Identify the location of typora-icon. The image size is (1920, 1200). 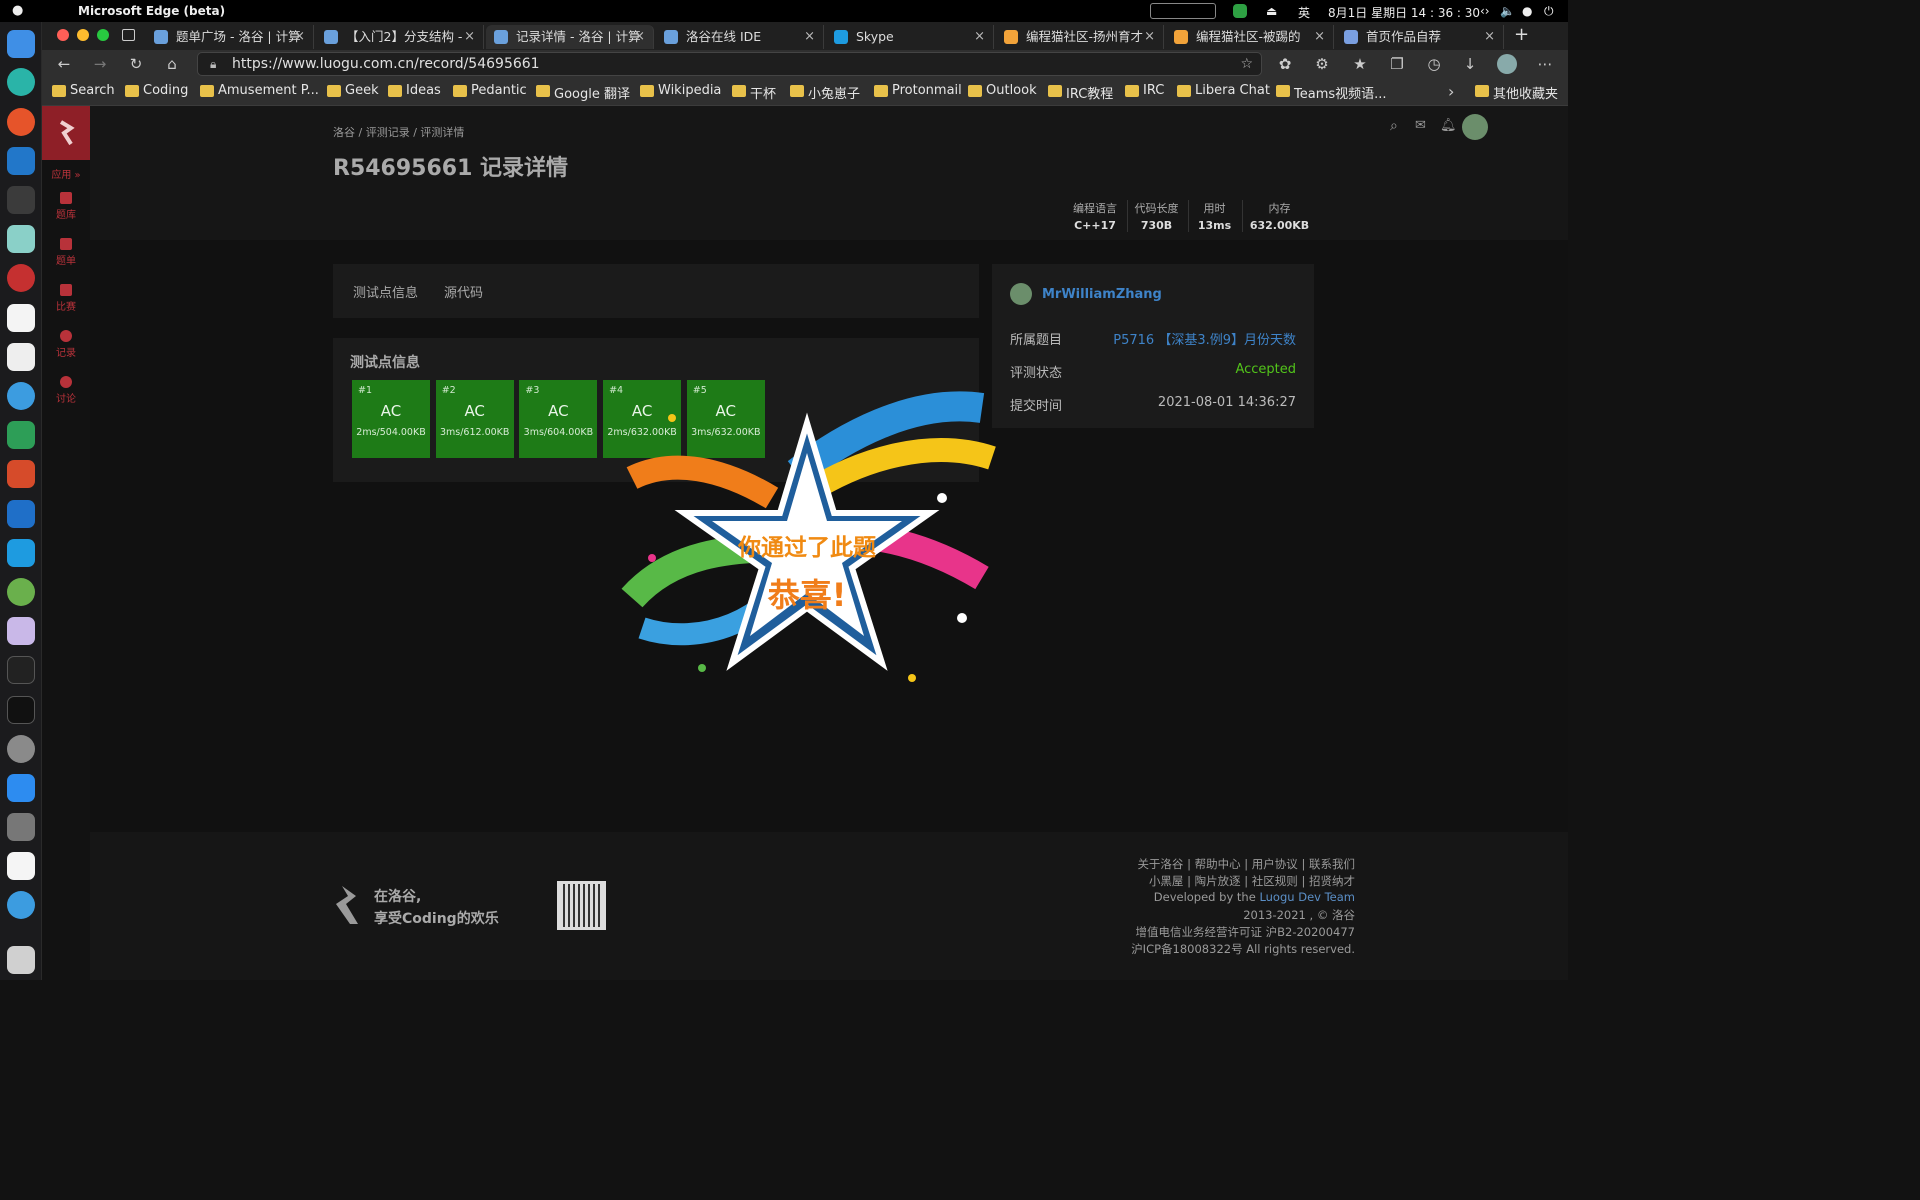
(21, 357).